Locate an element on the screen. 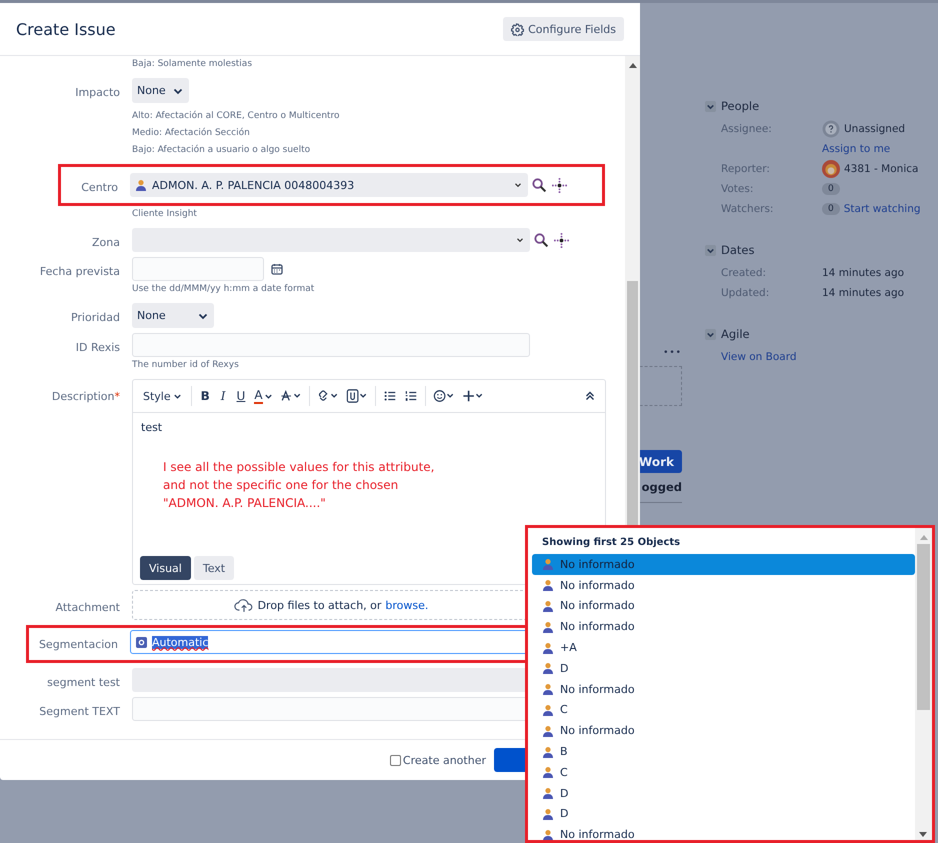 This screenshot has width=938, height=843. browse-link: browse. is located at coordinates (406, 605).